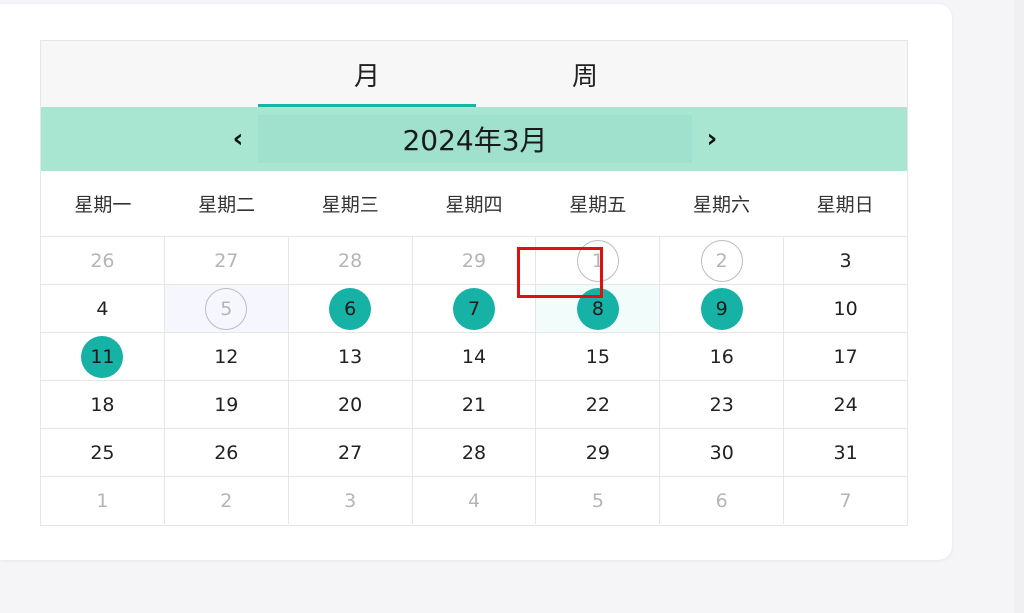  I want to click on date-cell: 24, so click(845, 404).